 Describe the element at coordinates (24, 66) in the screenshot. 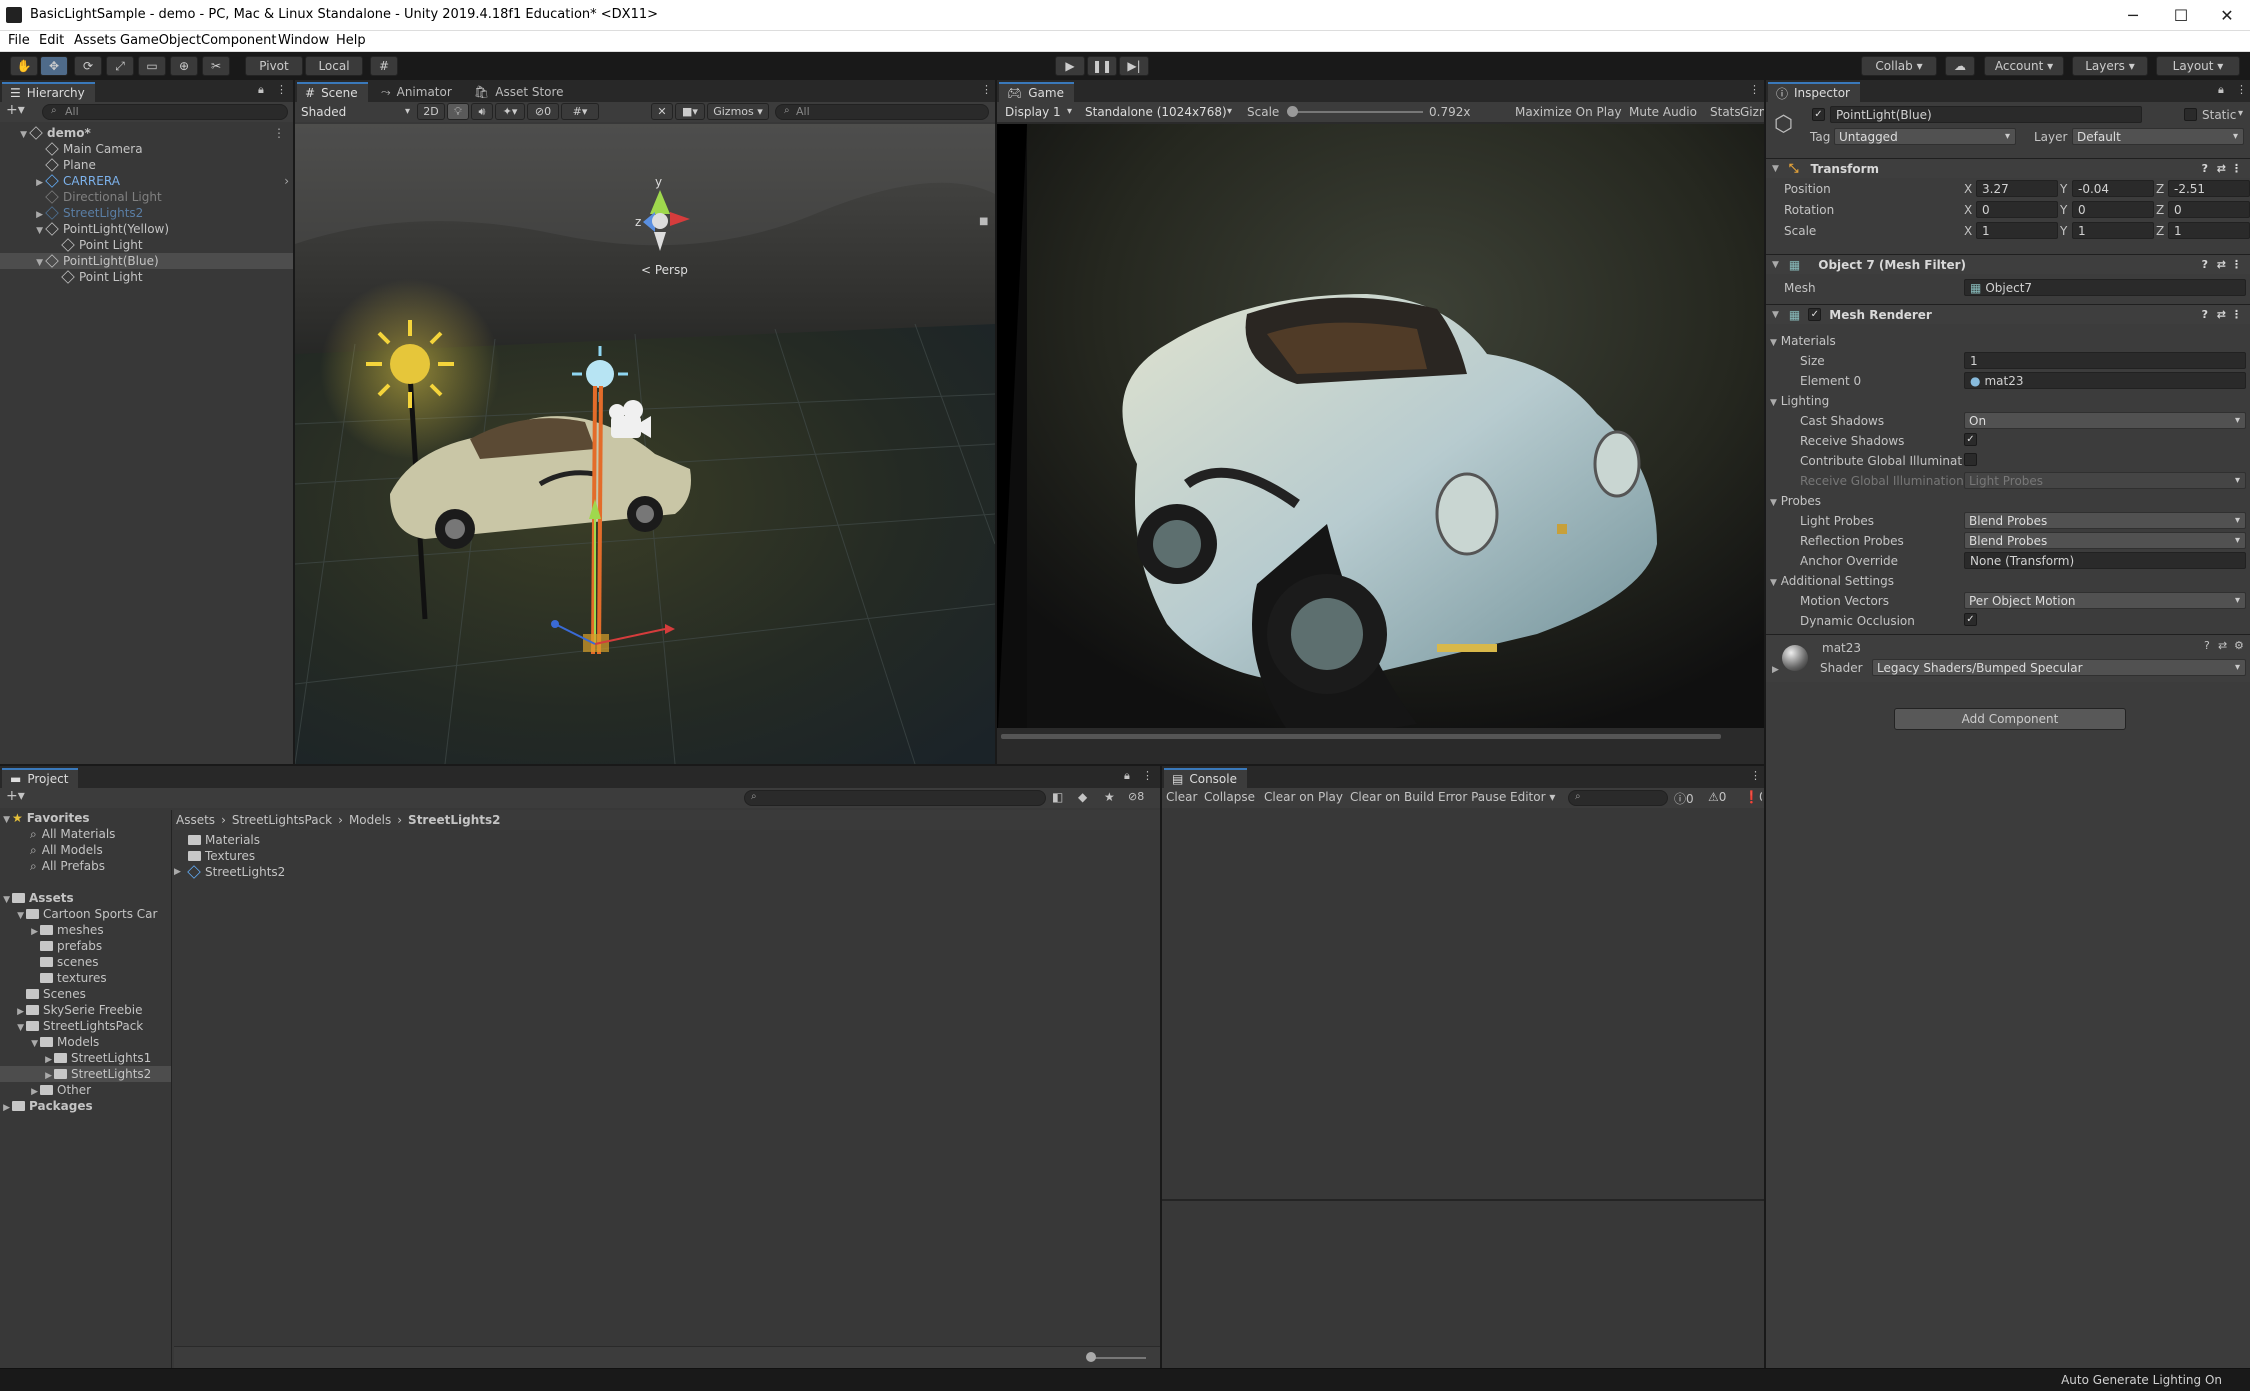

I see `hand-tool-icon: ✋` at that location.